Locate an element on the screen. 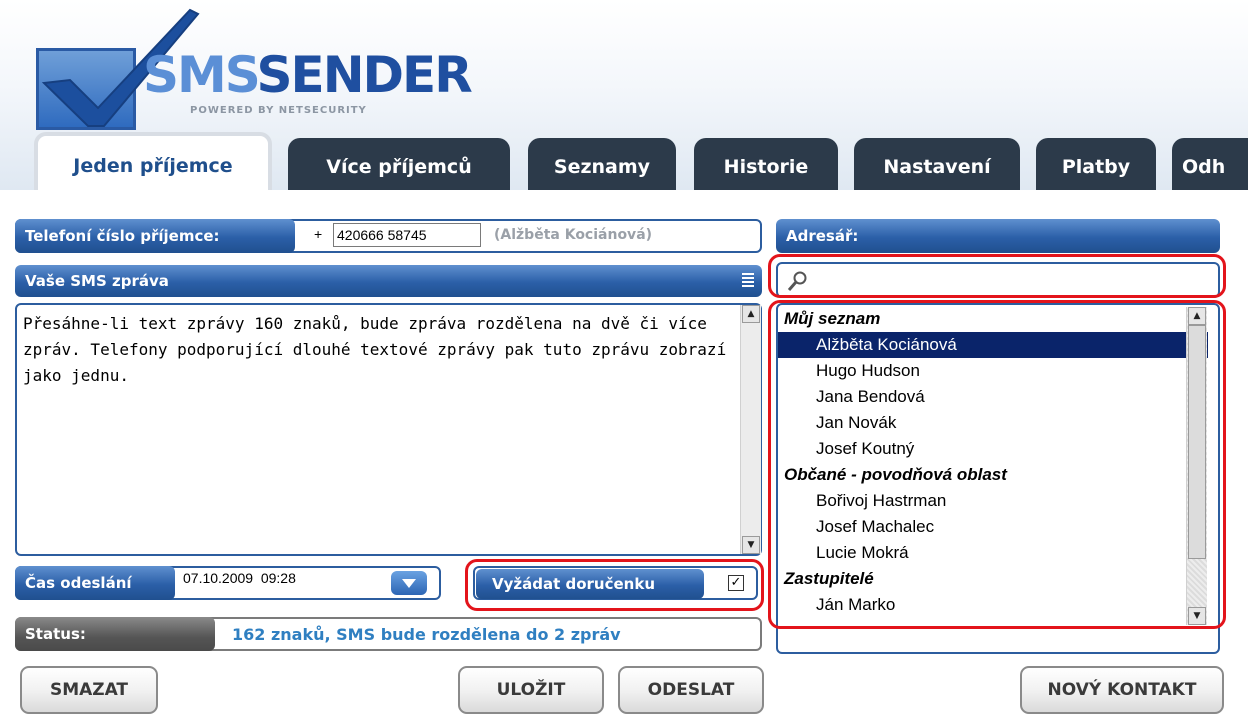 This screenshot has width=1248, height=720. scroll-down-icon: ▼ is located at coordinates (751, 545).